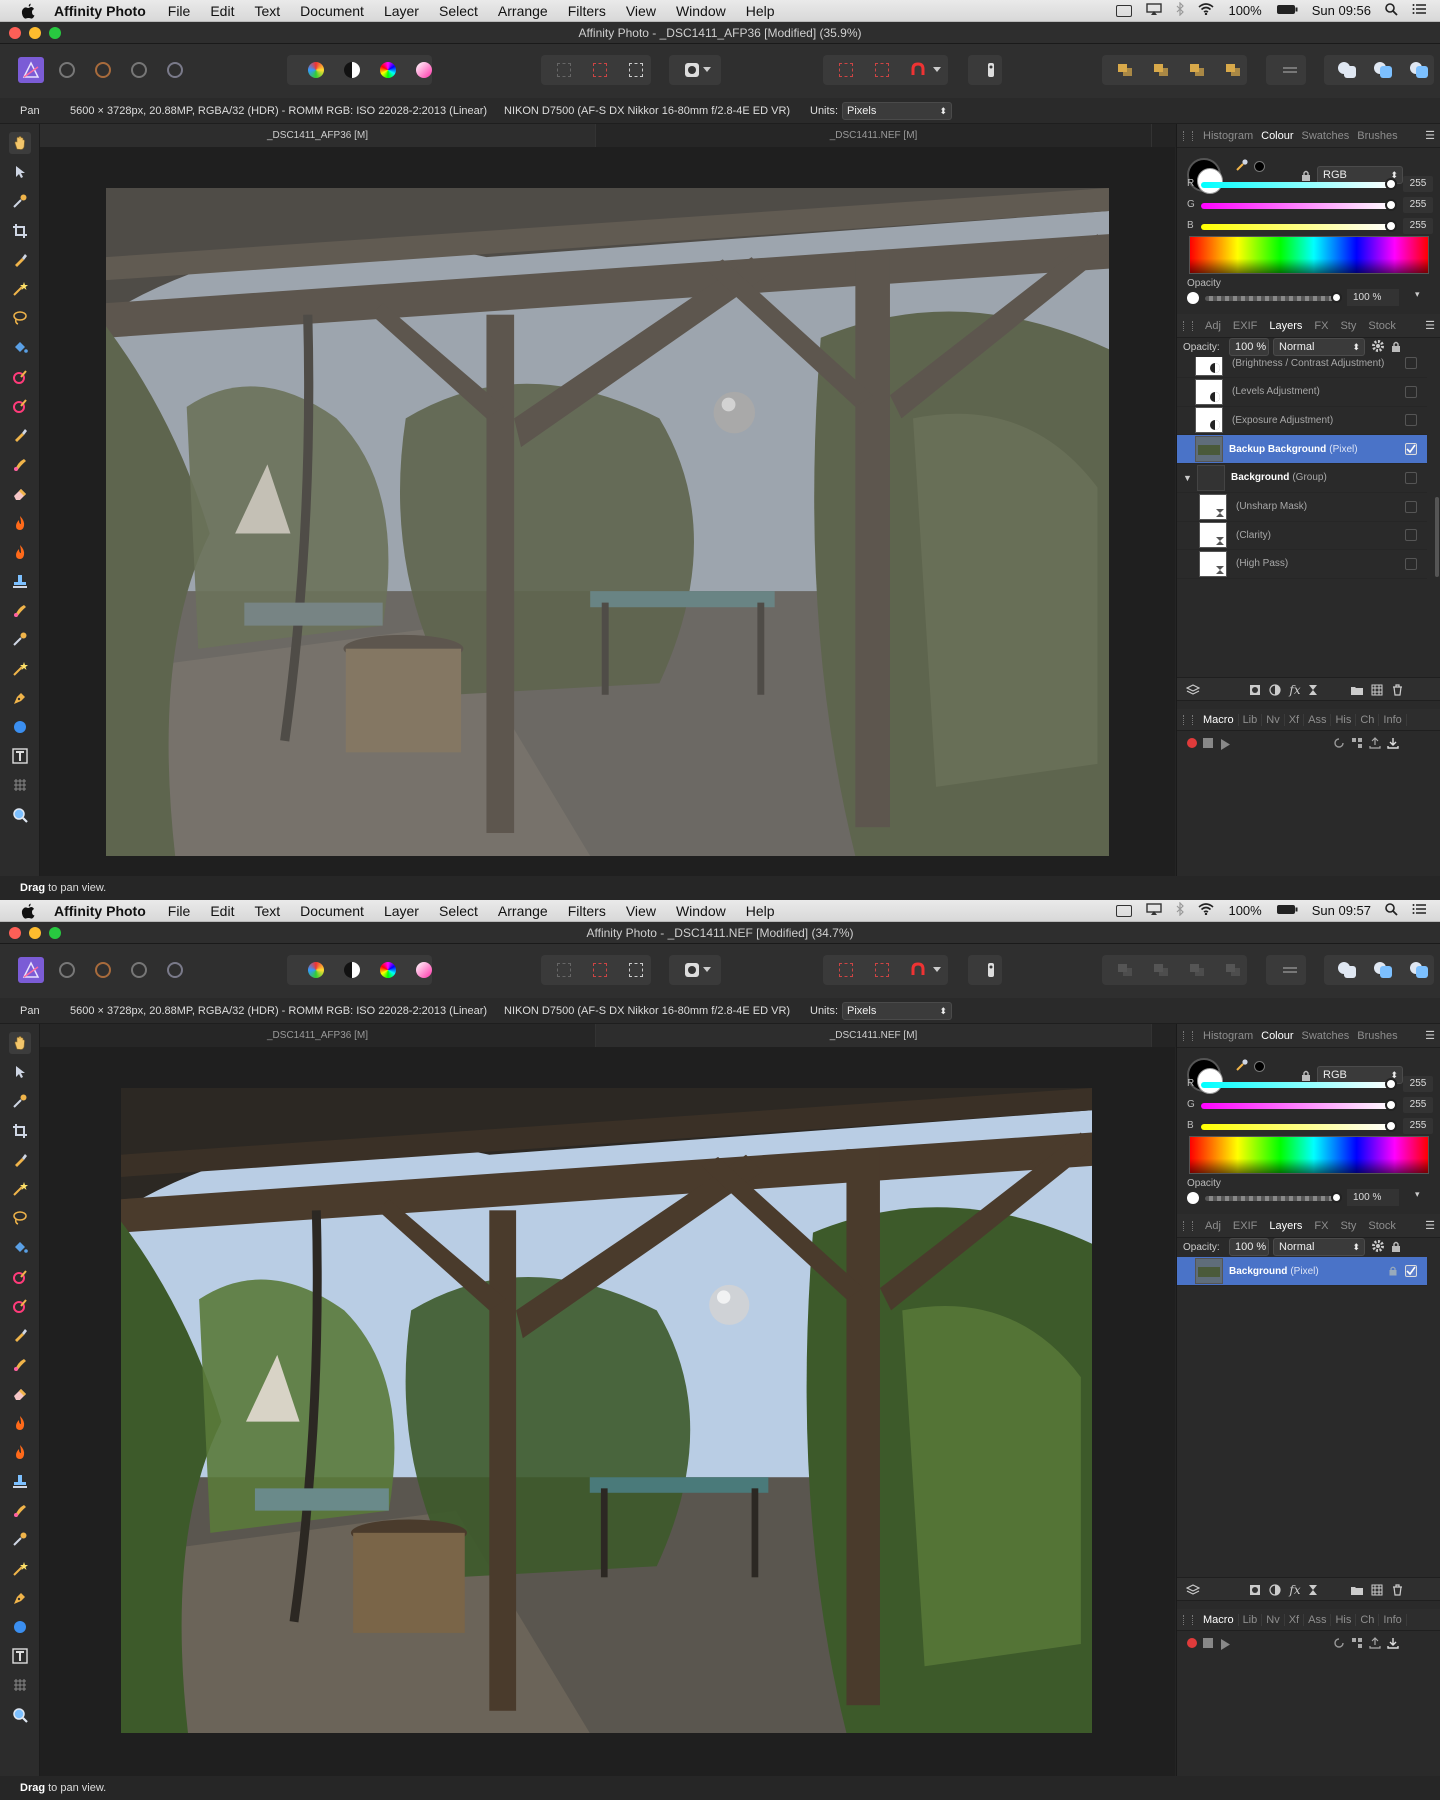 The height and width of the screenshot is (1800, 1440). What do you see at coordinates (1348, 1226) in the screenshot?
I see `tab-sty: Sty` at bounding box center [1348, 1226].